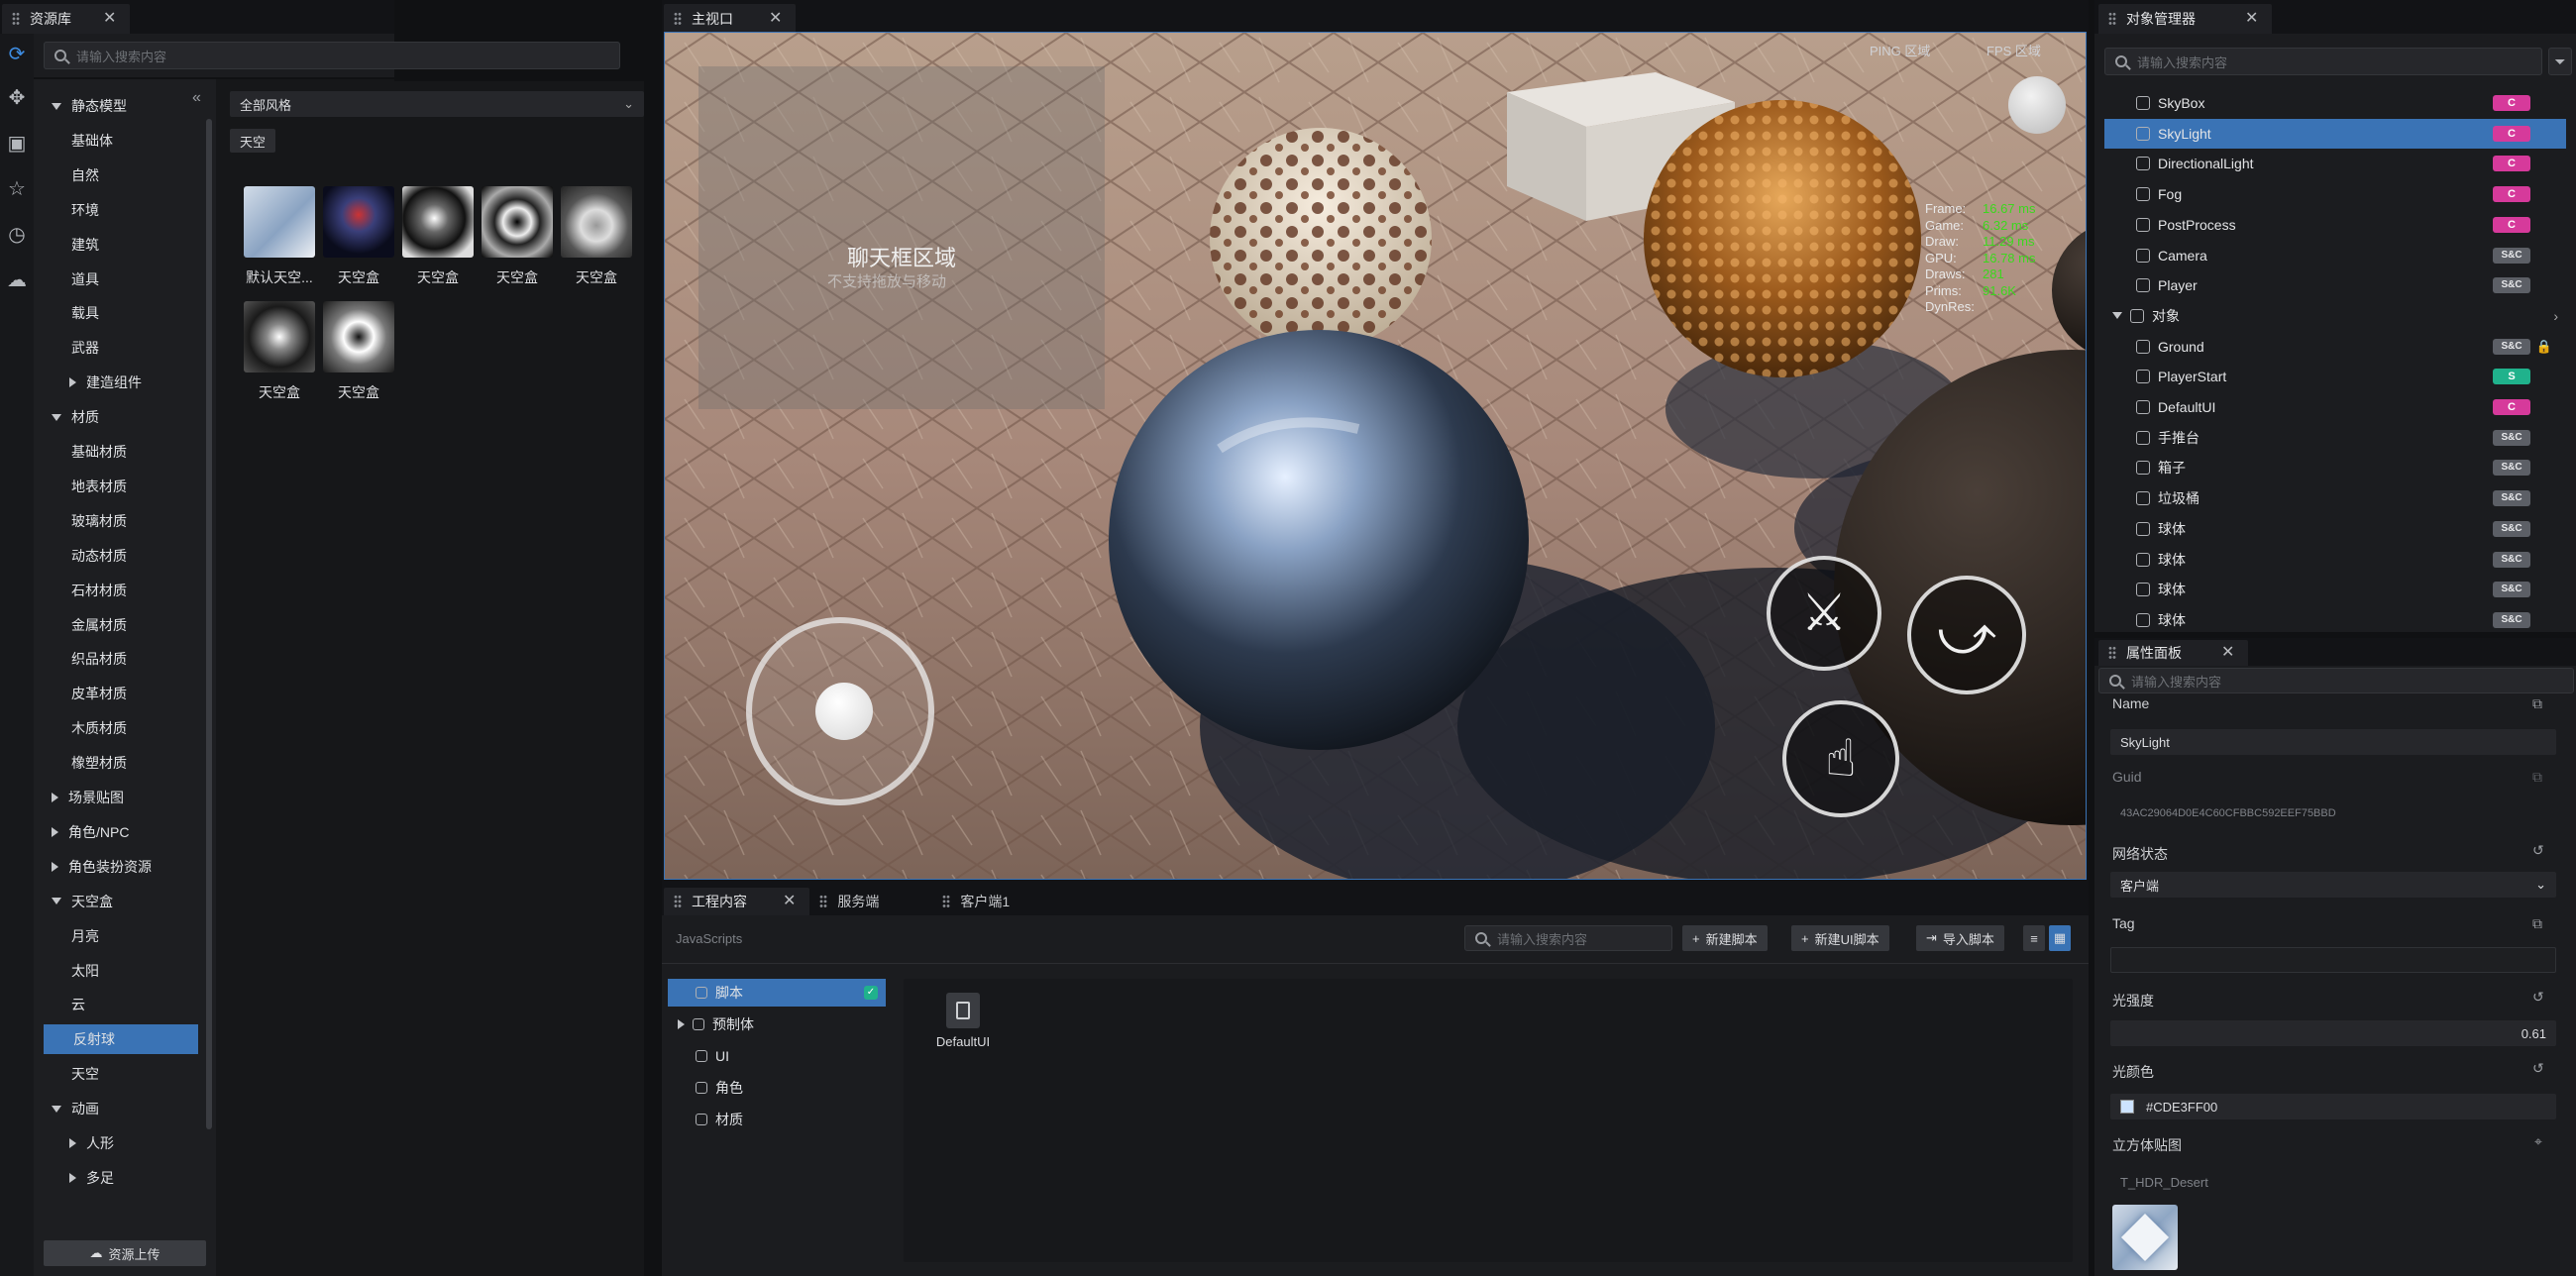 The image size is (2576, 1276). What do you see at coordinates (131, 590) in the screenshot?
I see `tree-item: 石材材质` at bounding box center [131, 590].